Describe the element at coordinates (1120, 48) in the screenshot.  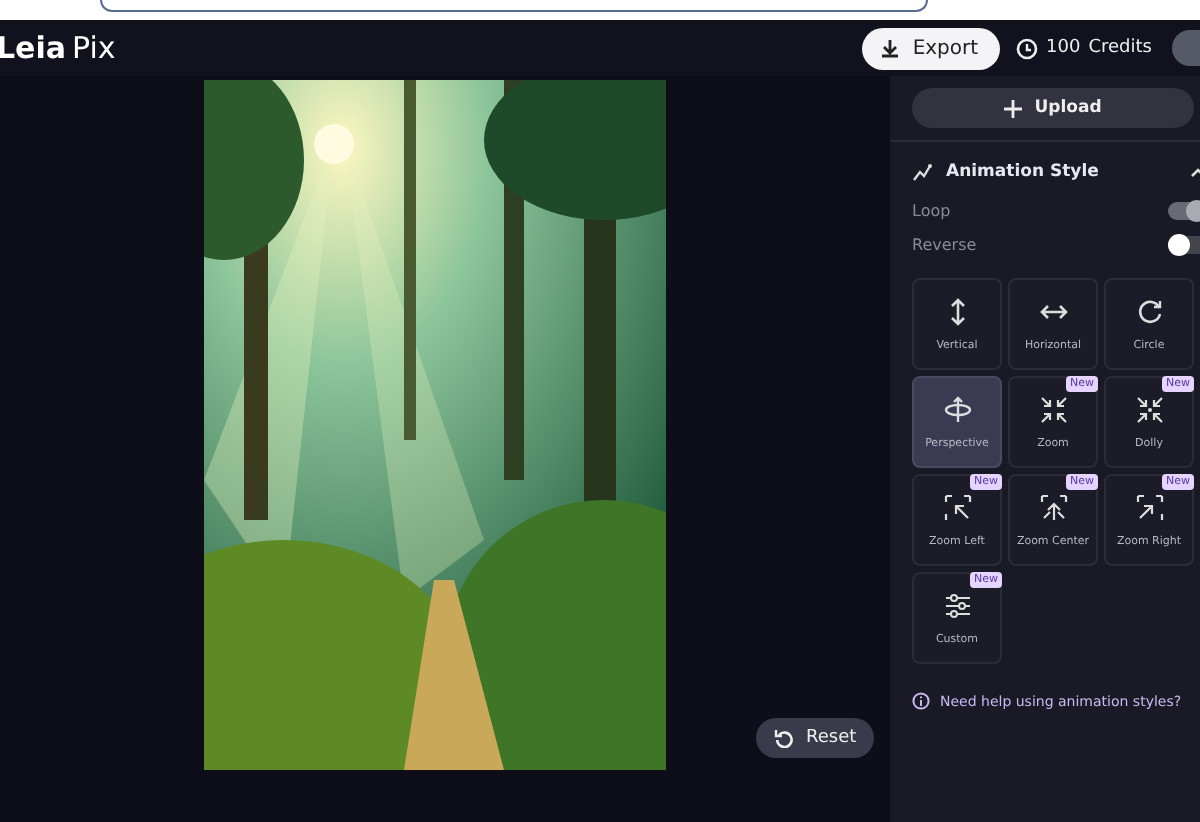
I see `credits-label: Credits` at that location.